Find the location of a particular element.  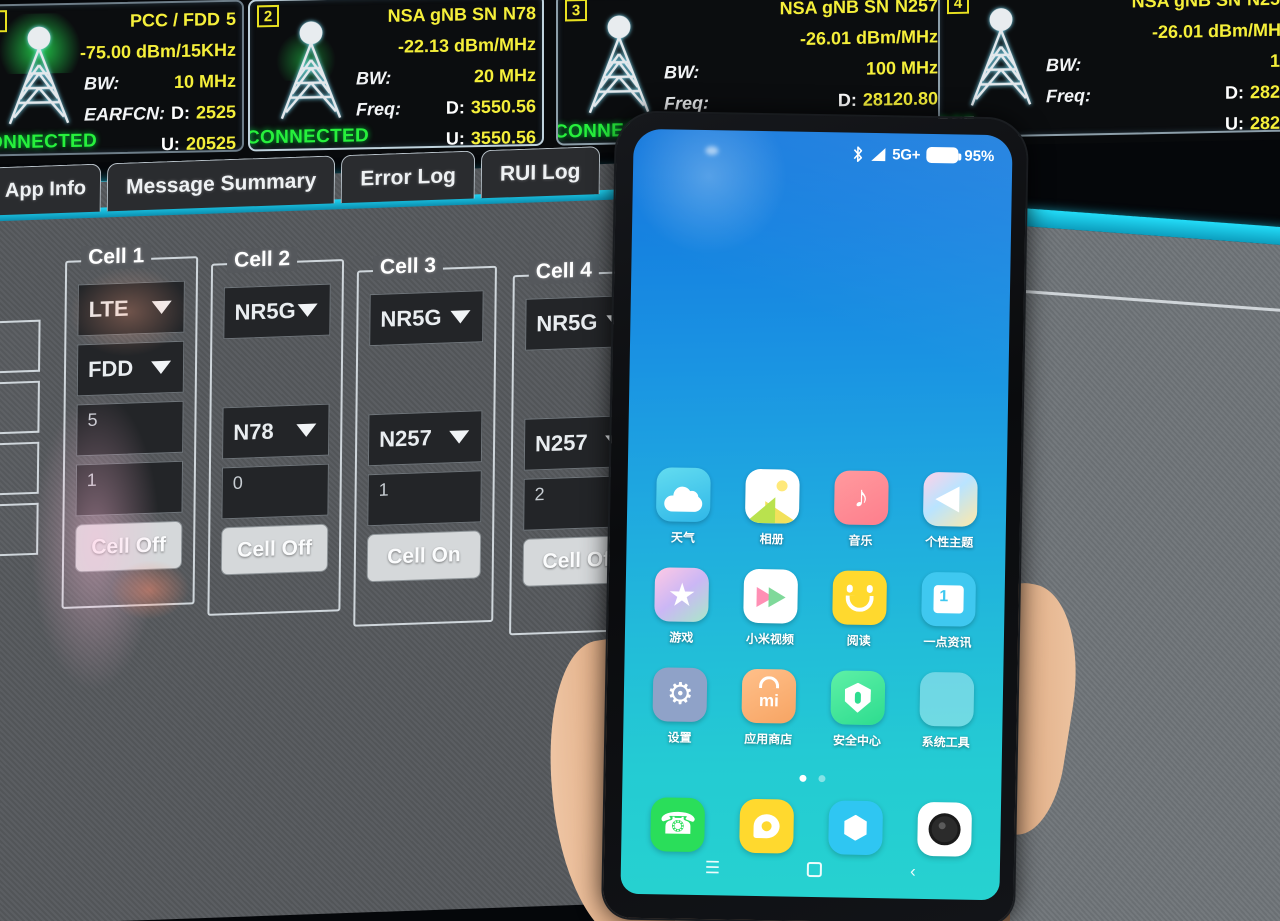

dl-value: 28120.80 is located at coordinates (900, 99).